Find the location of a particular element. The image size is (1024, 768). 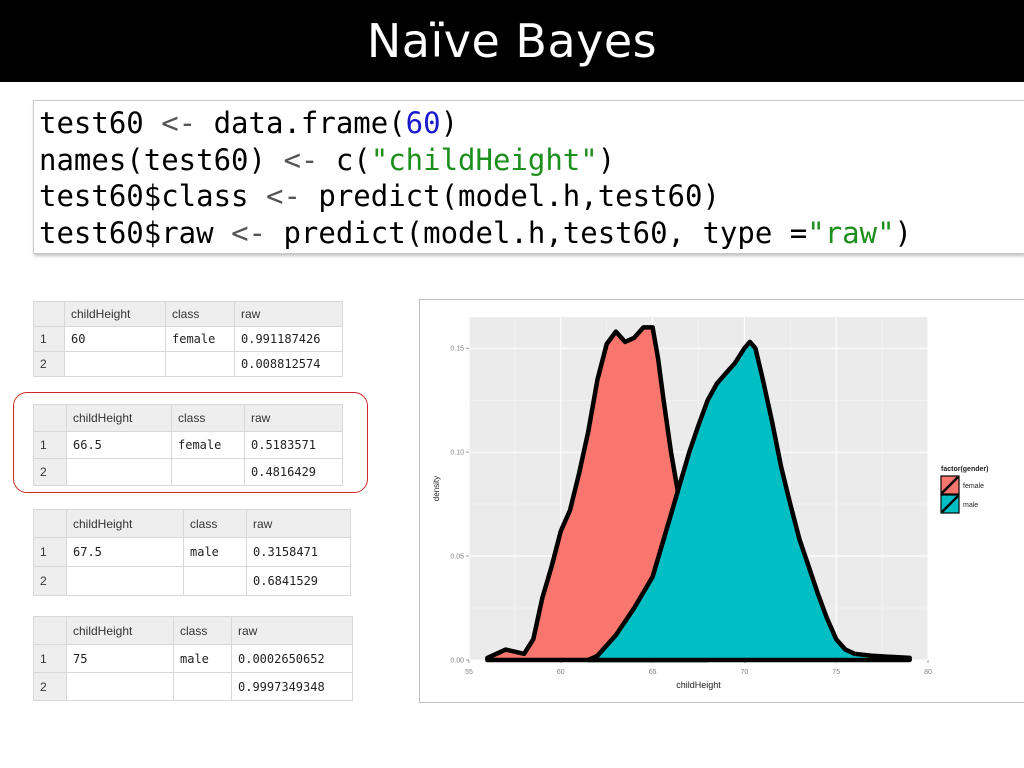

table-row: 2 0.9997349348 is located at coordinates (193, 686).